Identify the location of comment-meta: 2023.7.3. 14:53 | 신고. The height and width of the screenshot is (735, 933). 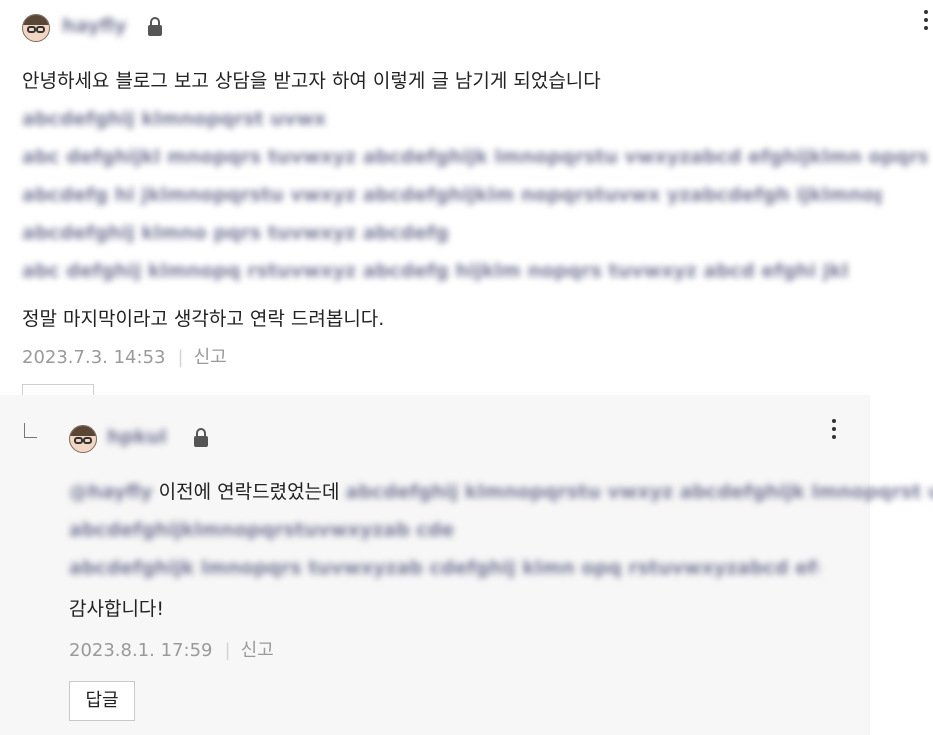
(124, 356).